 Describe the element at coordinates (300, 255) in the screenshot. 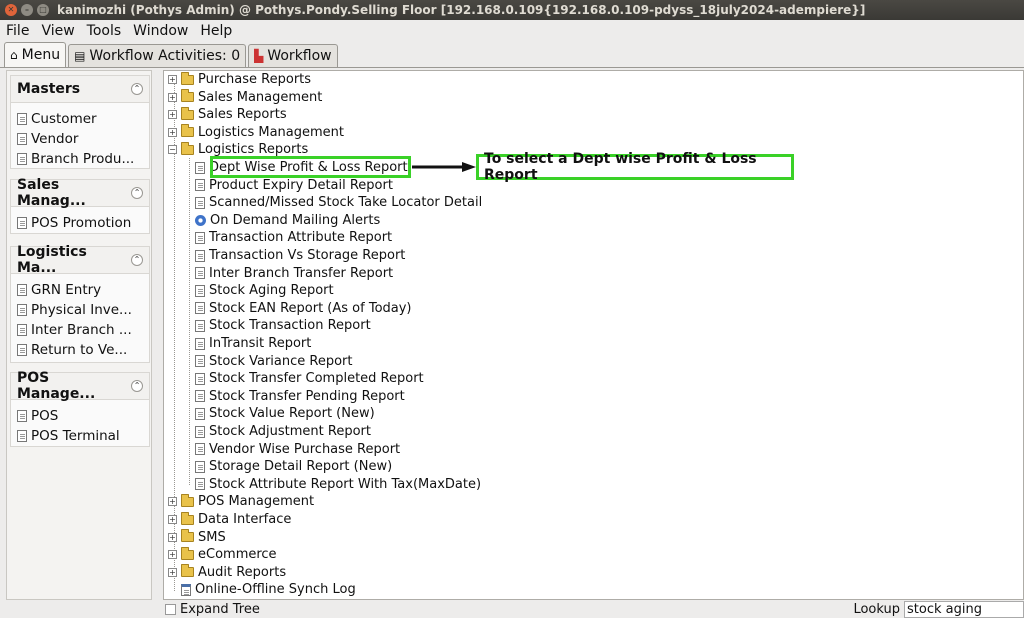

I see `tree-leaf: Transaction Vs Storage Report` at that location.